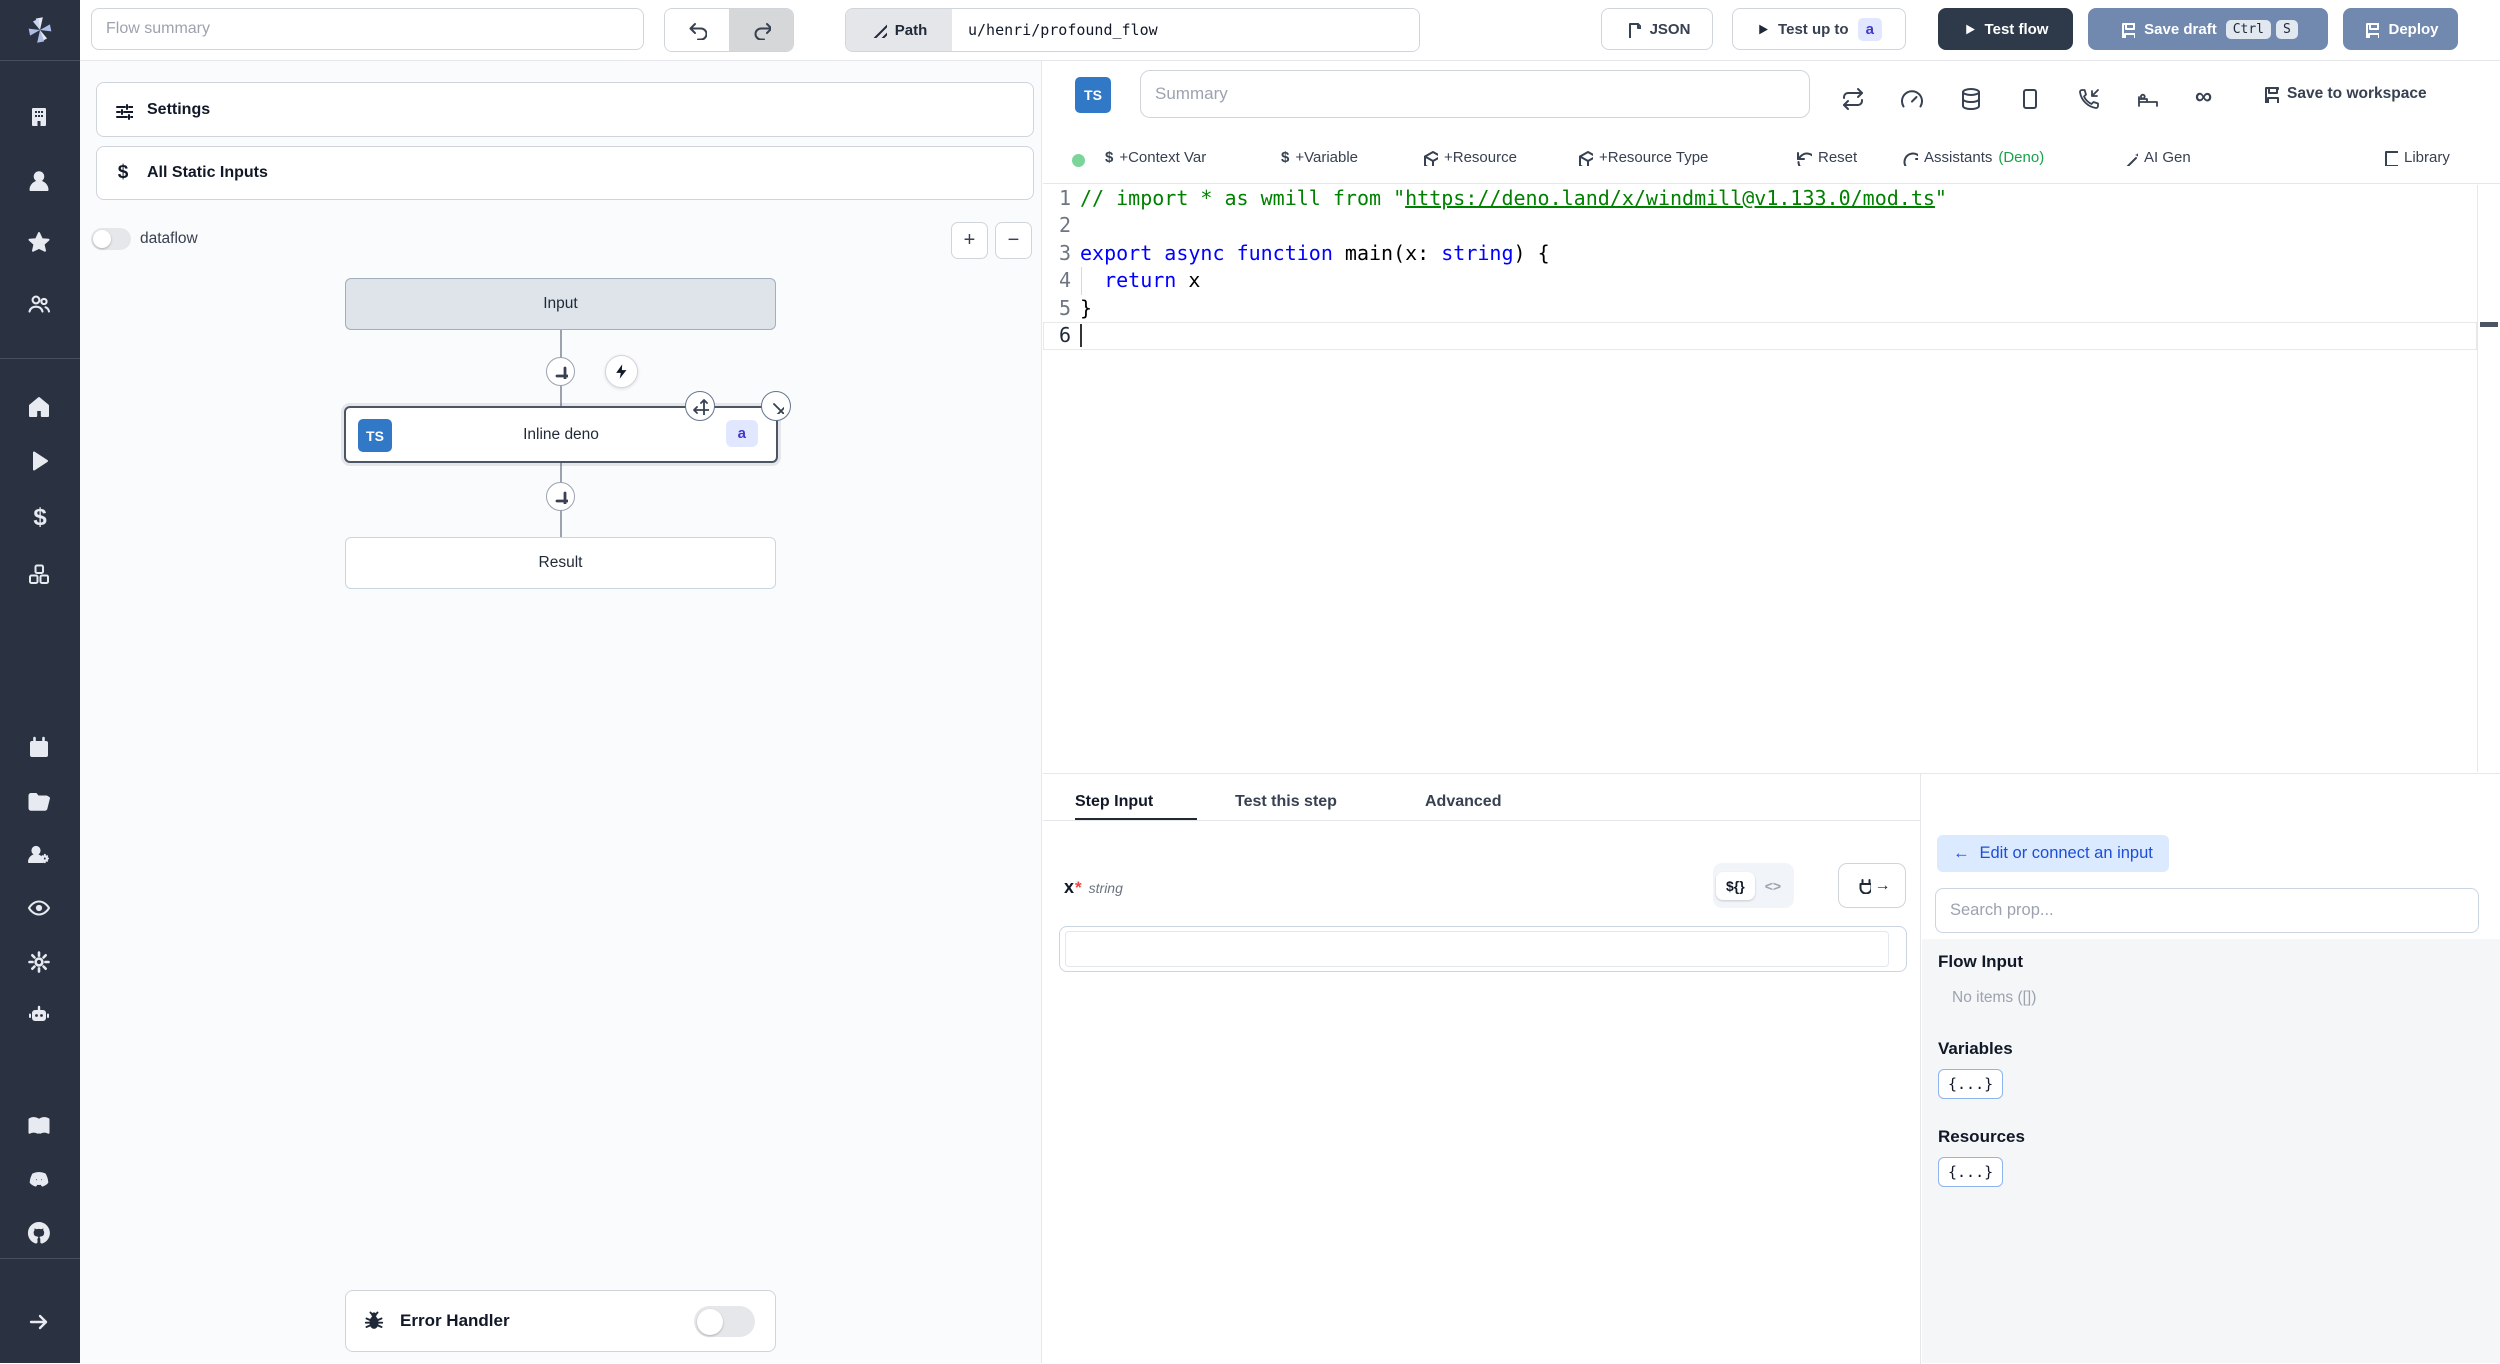  I want to click on flow-input-node: Input, so click(560, 304).